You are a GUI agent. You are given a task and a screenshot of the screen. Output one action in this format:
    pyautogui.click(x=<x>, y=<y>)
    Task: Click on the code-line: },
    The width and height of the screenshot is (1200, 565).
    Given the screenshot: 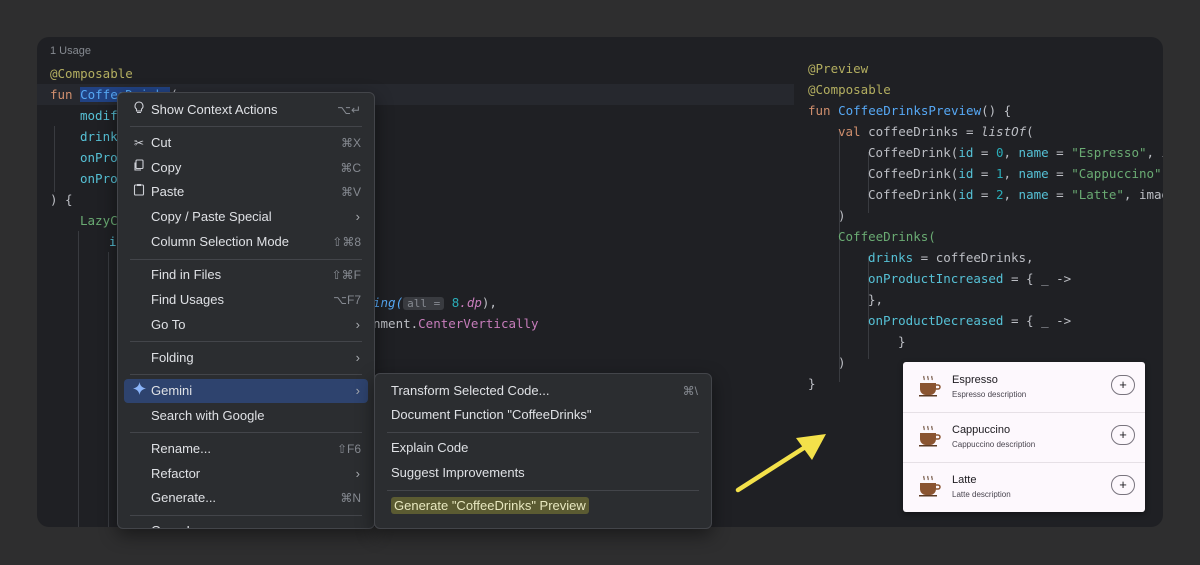 What is the action you would take?
    pyautogui.click(x=876, y=299)
    